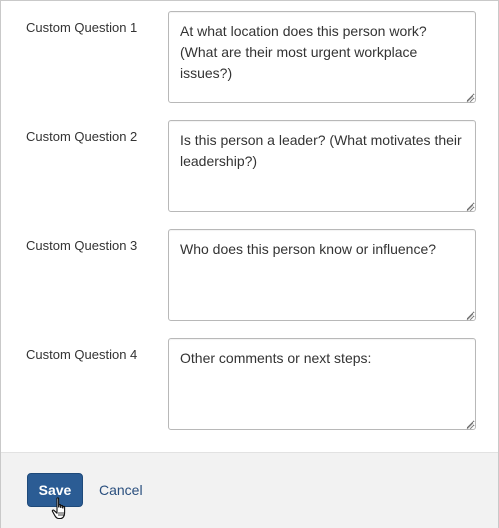 This screenshot has height=528, width=499. I want to click on form-footer: Save Cancel, so click(249, 490).